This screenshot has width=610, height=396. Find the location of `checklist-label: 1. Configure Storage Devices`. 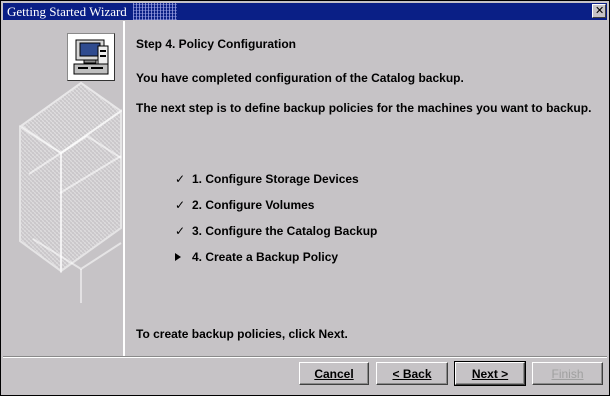

checklist-label: 1. Configure Storage Devices is located at coordinates (275, 179).